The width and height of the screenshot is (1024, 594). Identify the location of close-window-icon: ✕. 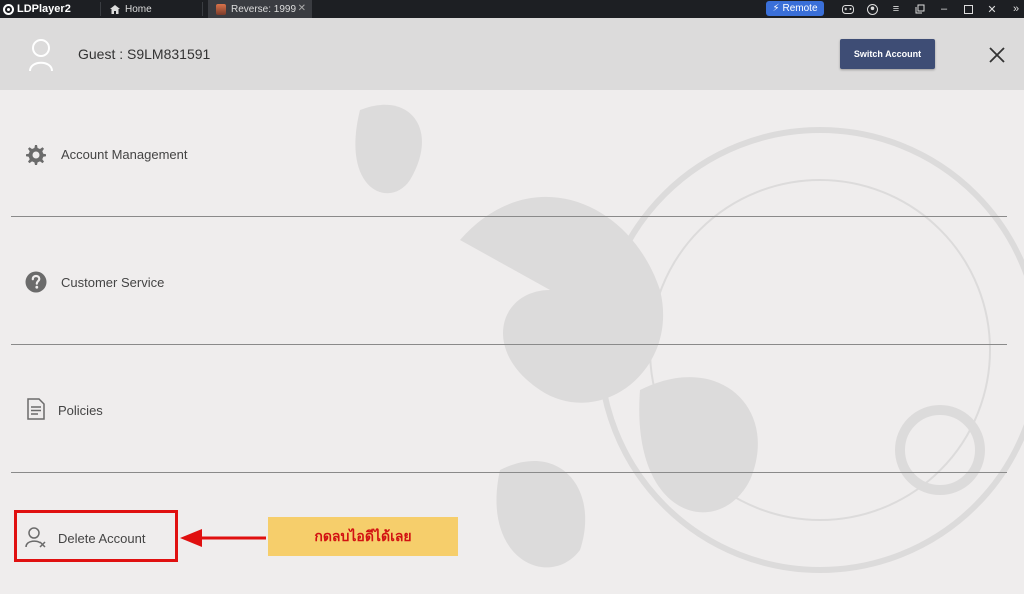
(992, 9).